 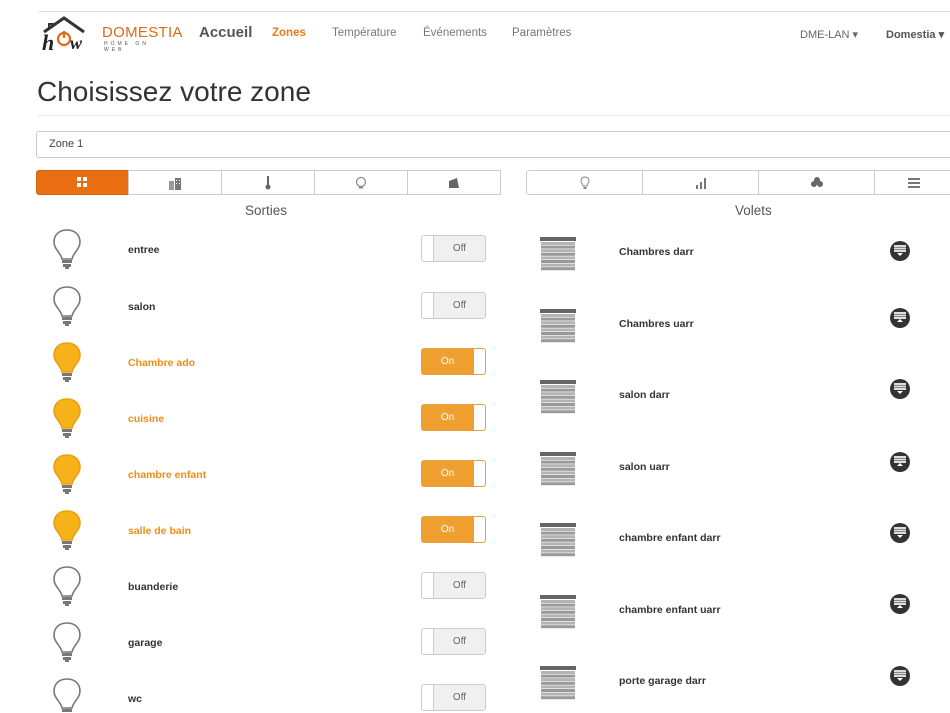 I want to click on tab-temperature, so click(x=268, y=182).